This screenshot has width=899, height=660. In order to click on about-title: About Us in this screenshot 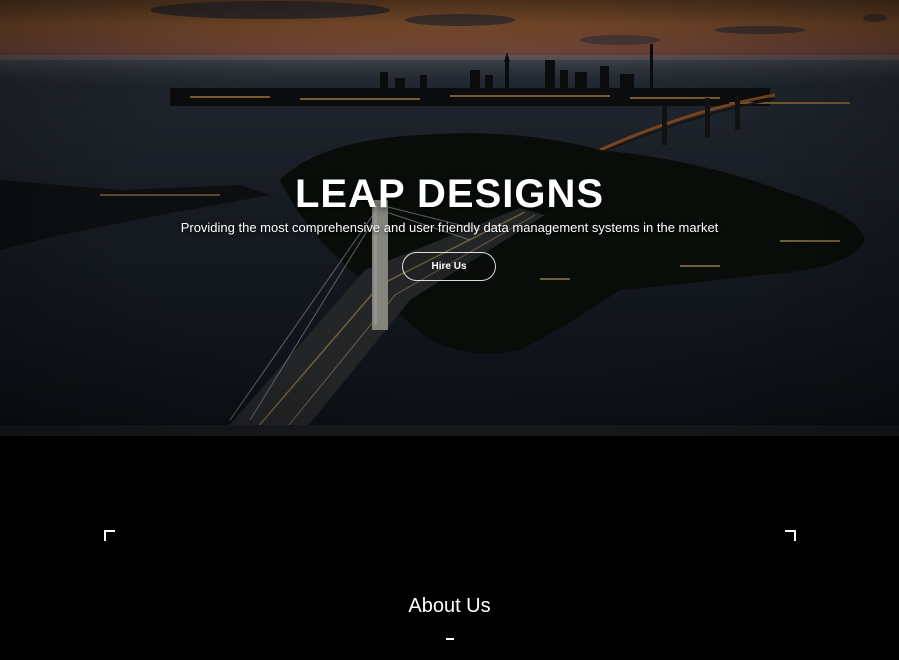, I will do `click(449, 606)`.